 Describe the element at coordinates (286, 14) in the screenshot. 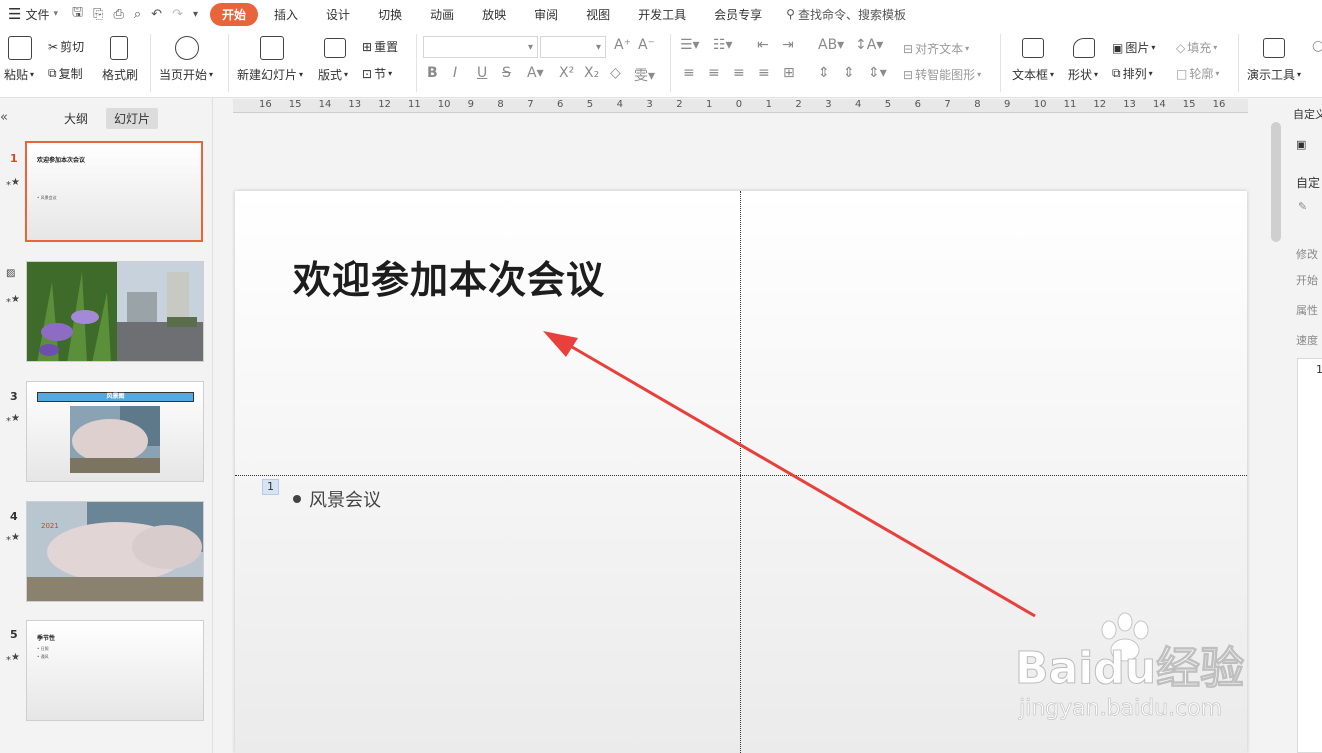

I see `tab-insert: 插入` at that location.